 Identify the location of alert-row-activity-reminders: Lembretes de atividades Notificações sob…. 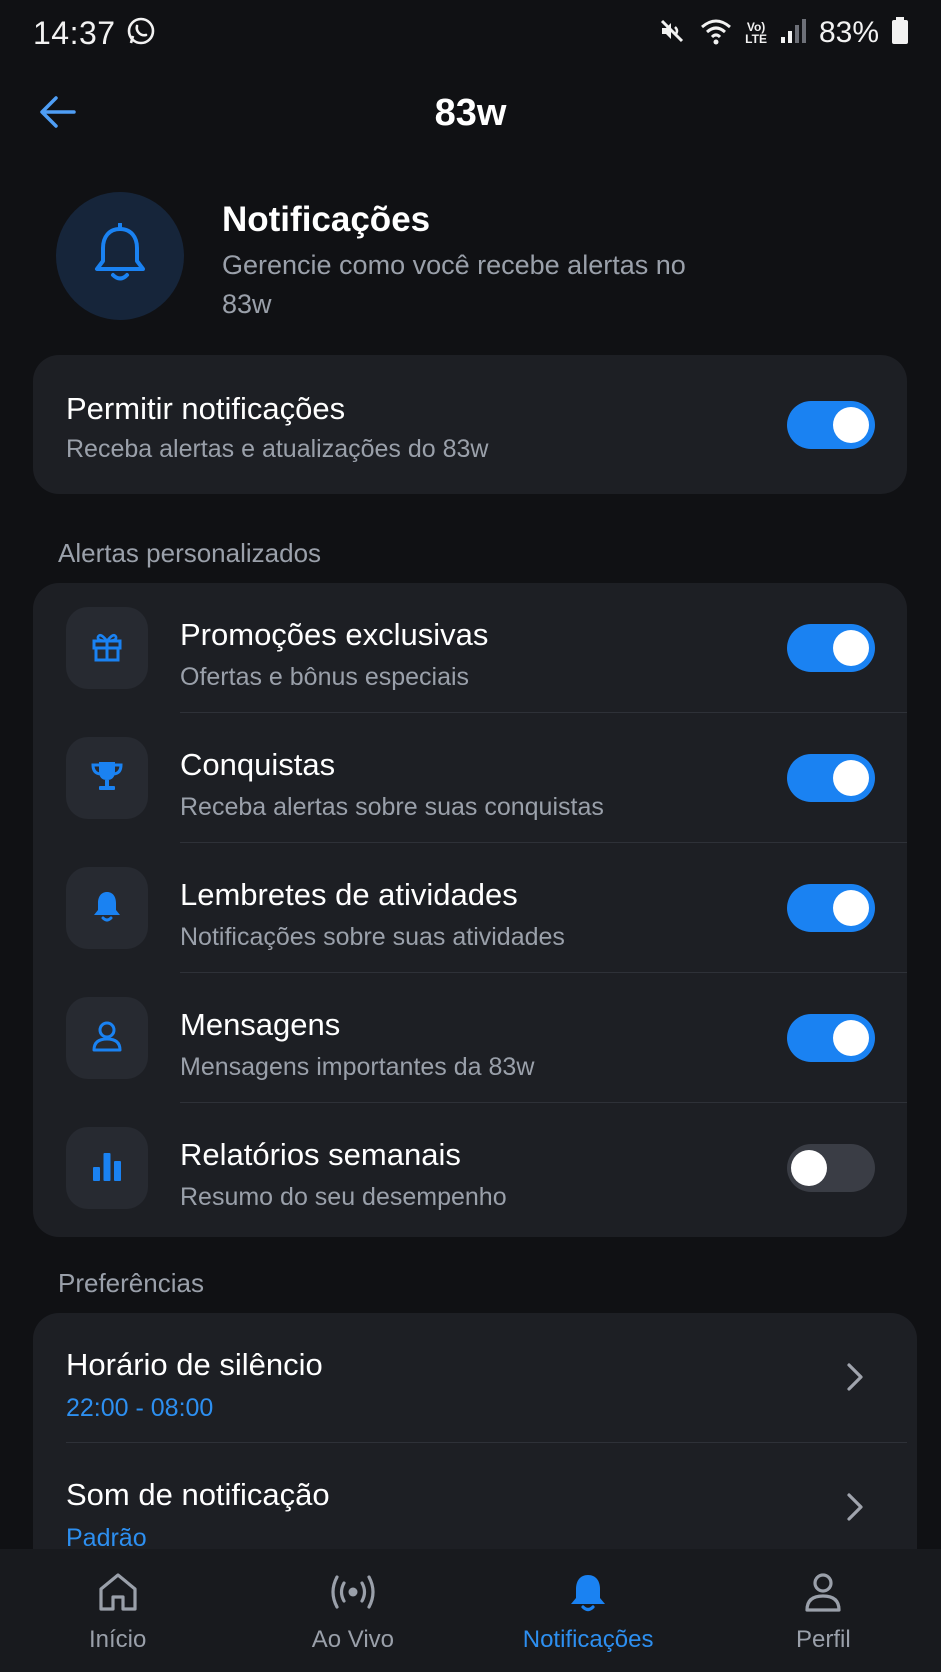
(470, 907).